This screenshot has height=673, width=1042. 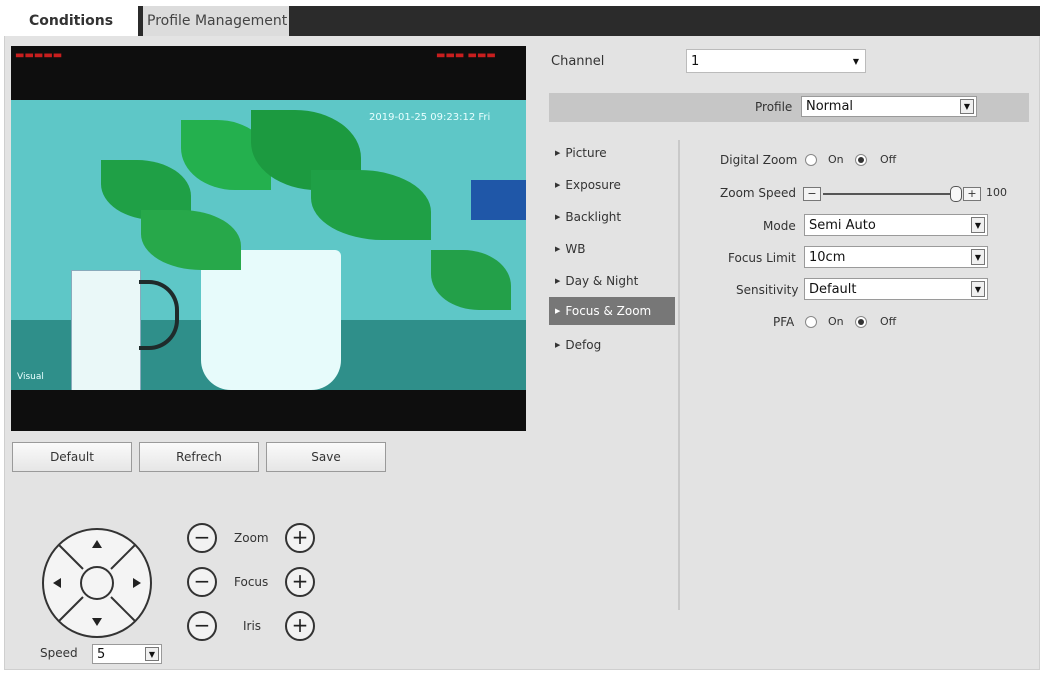 I want to click on channel-label: Channel, so click(x=578, y=61).